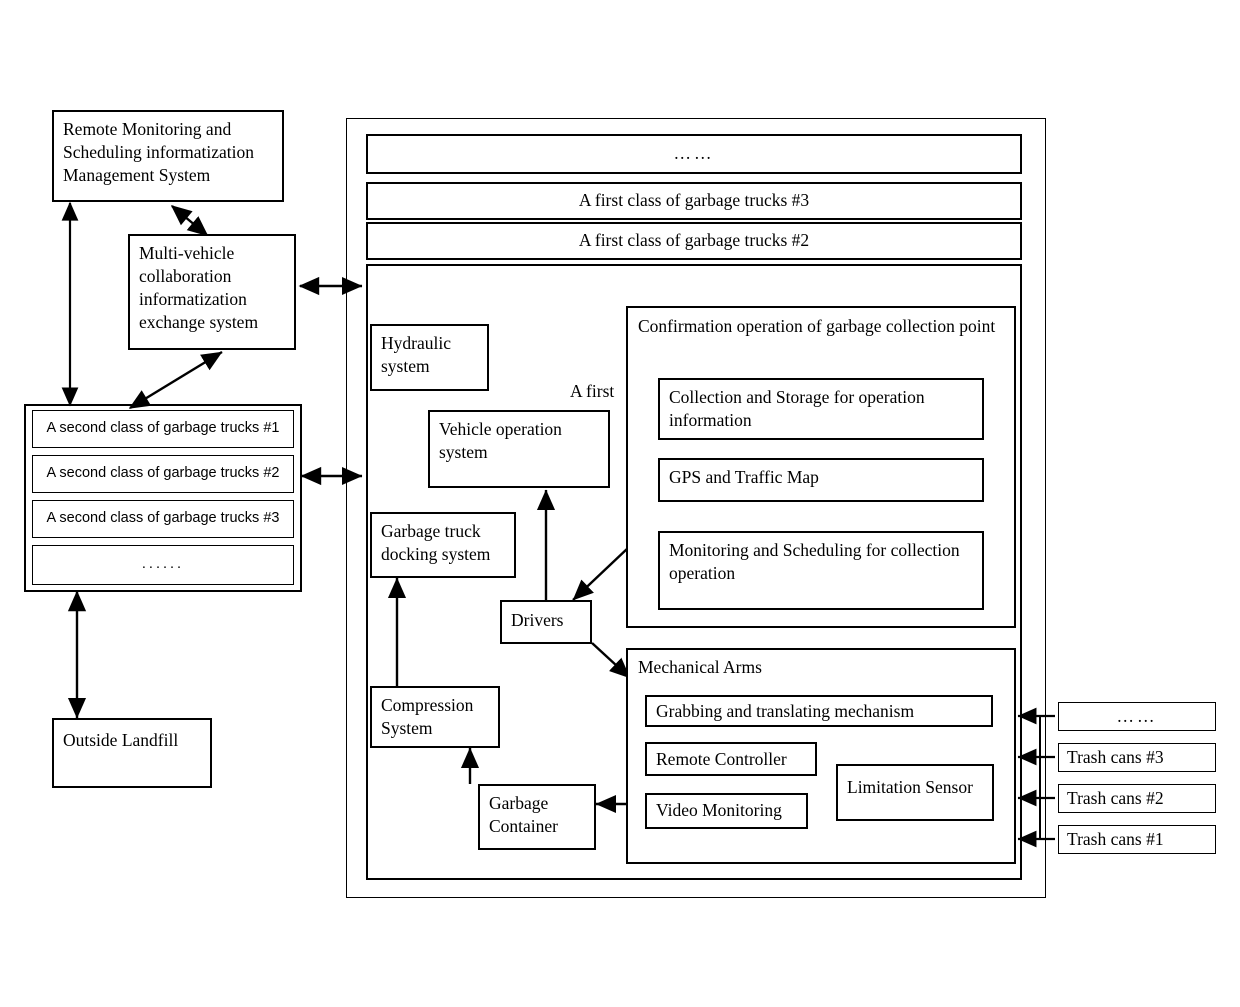 The image size is (1240, 1007). I want to click on second-class-truck-row-1: A second class of garbage trucks #2, so click(163, 474).